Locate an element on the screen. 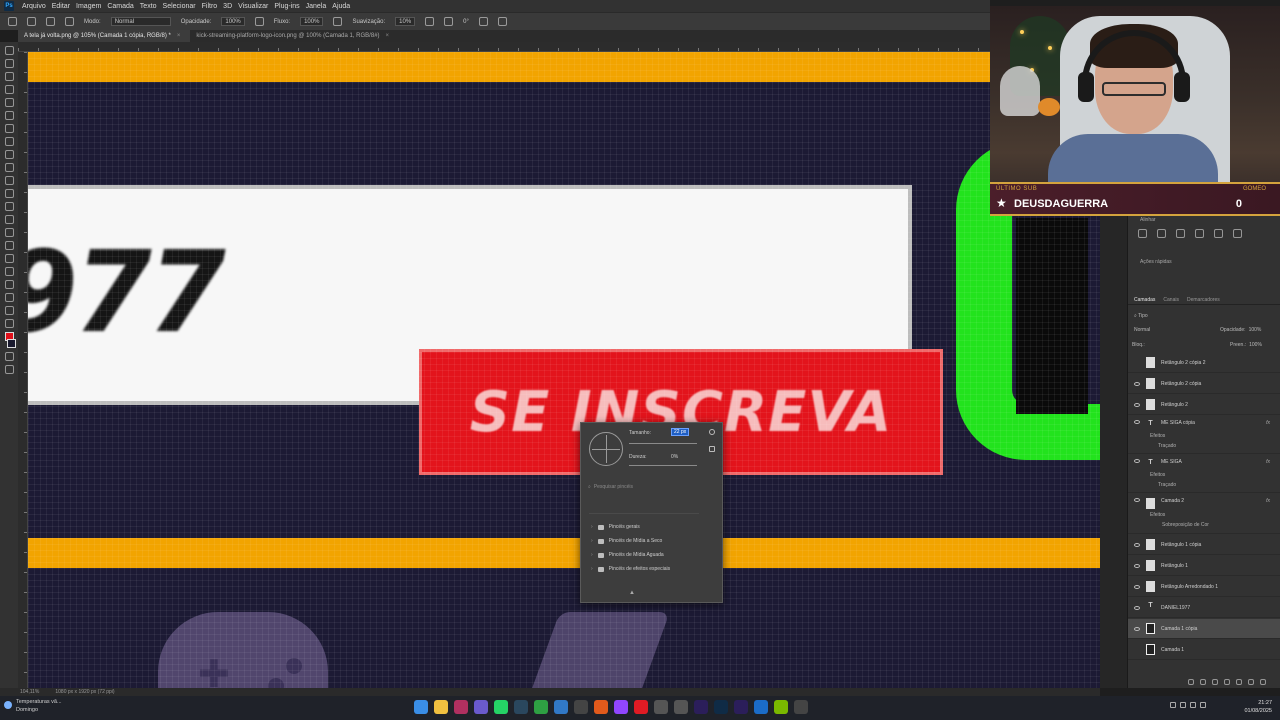  more-tools-icon is located at coordinates (9, 323).